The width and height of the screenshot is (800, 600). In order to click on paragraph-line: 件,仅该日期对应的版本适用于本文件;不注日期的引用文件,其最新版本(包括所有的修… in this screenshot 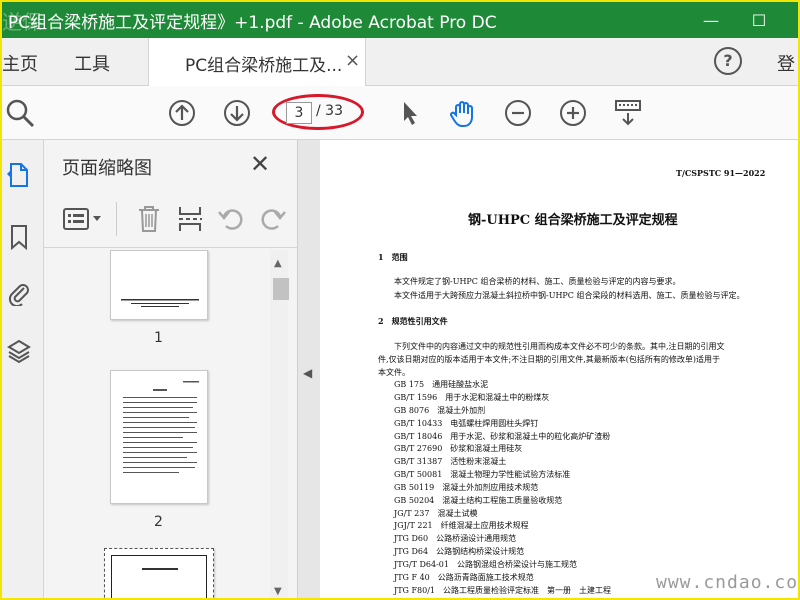, I will do `click(549, 359)`.